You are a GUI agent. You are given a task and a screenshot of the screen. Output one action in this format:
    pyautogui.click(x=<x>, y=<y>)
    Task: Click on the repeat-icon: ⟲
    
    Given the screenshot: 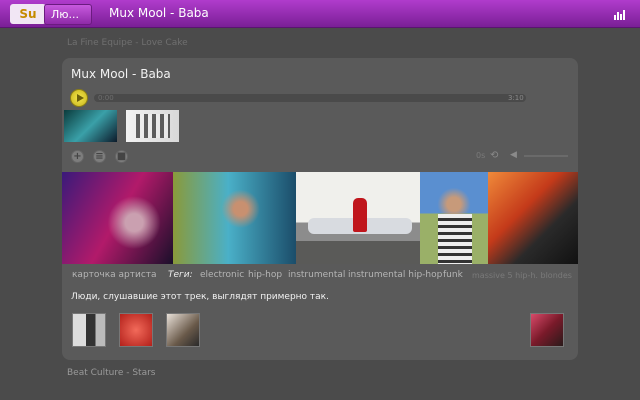 What is the action you would take?
    pyautogui.click(x=496, y=155)
    